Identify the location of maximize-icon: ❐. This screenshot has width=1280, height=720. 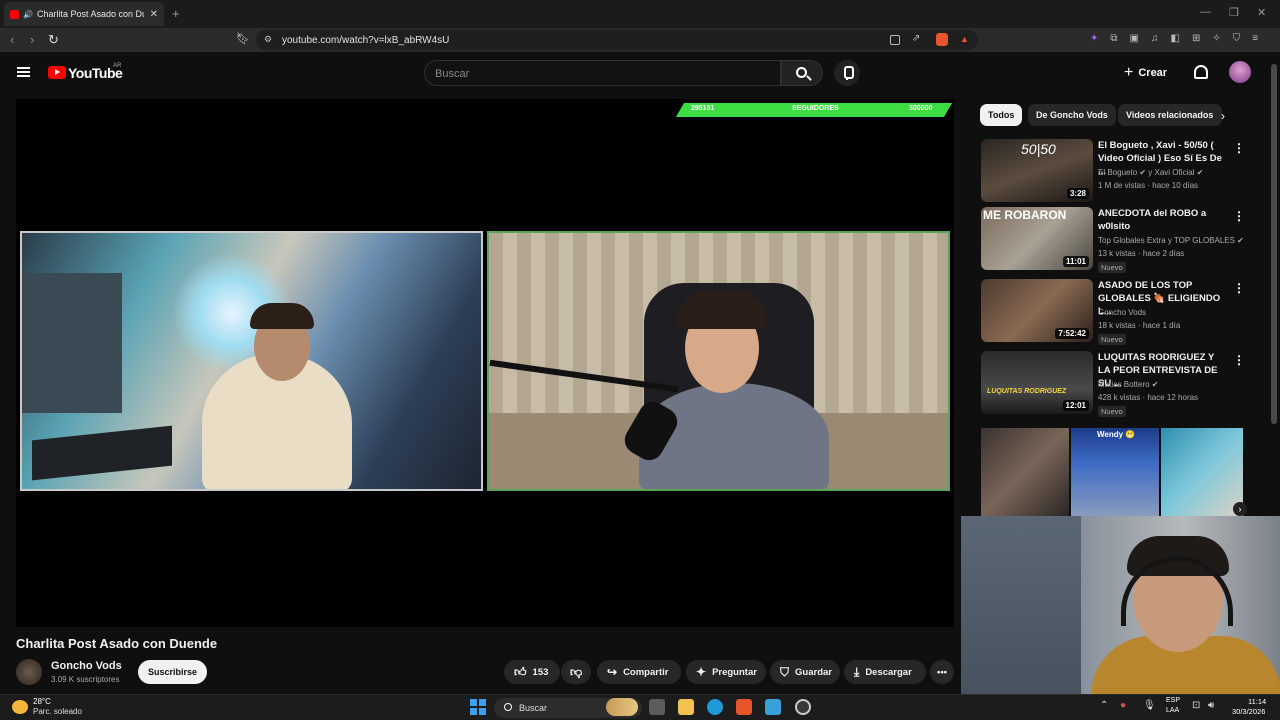
(1234, 12).